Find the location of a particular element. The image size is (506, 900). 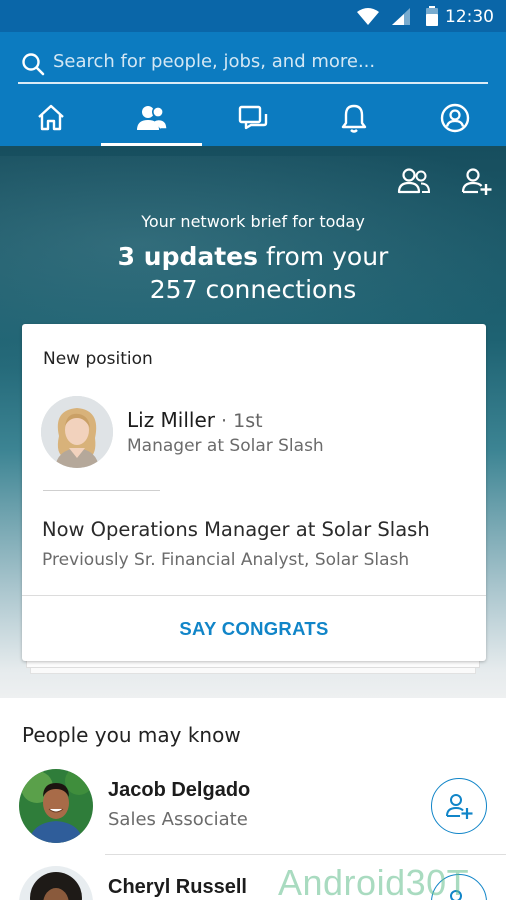

connection-degree: 1st is located at coordinates (248, 421).